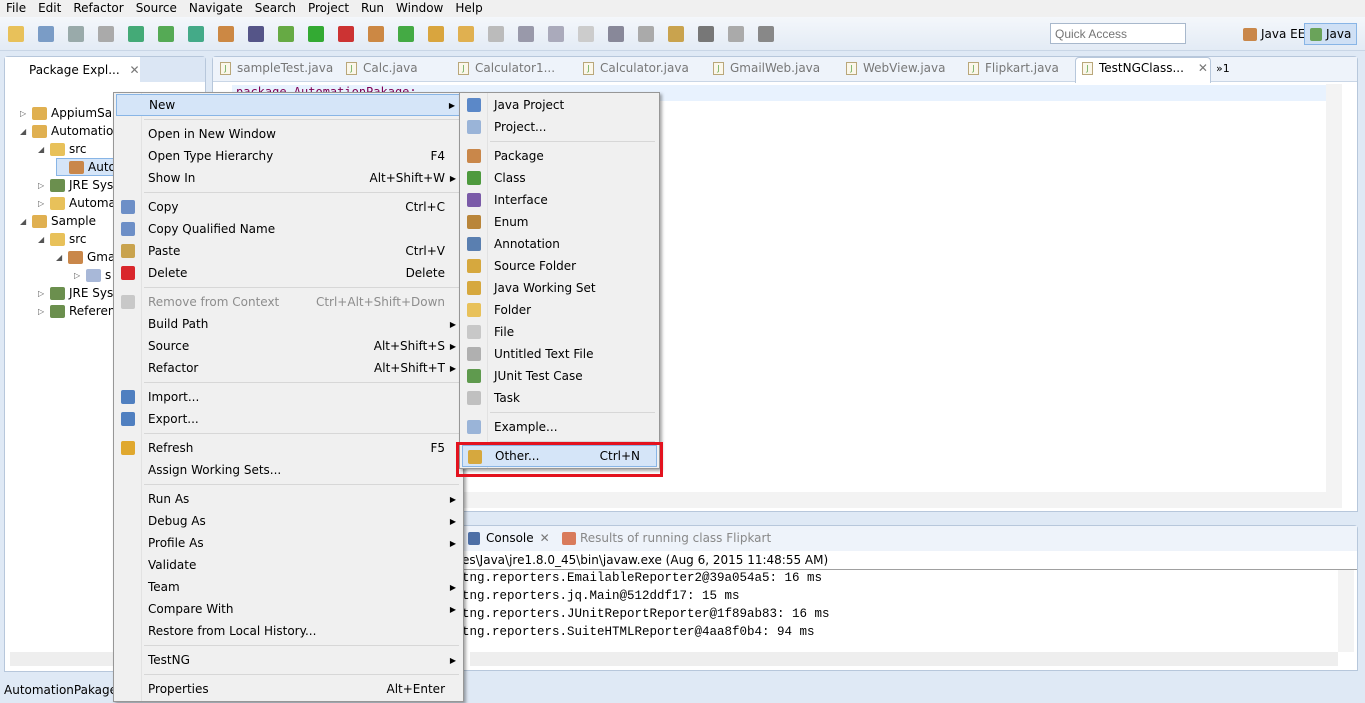 The height and width of the screenshot is (703, 1365). Describe the element at coordinates (1274, 34) in the screenshot. I see `perspective-java-ee: Java EE` at that location.